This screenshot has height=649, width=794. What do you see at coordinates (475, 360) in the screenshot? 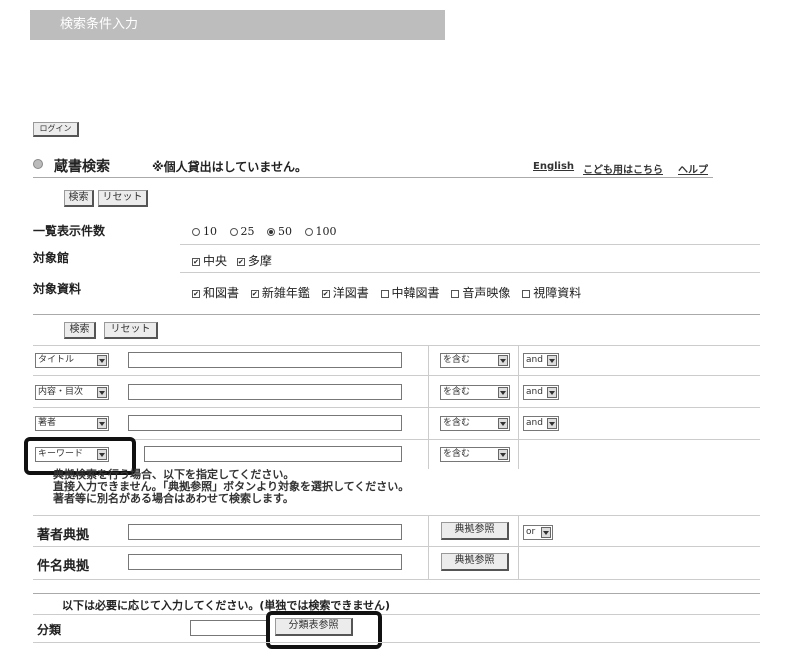
I see `match-select-0: を含む` at bounding box center [475, 360].